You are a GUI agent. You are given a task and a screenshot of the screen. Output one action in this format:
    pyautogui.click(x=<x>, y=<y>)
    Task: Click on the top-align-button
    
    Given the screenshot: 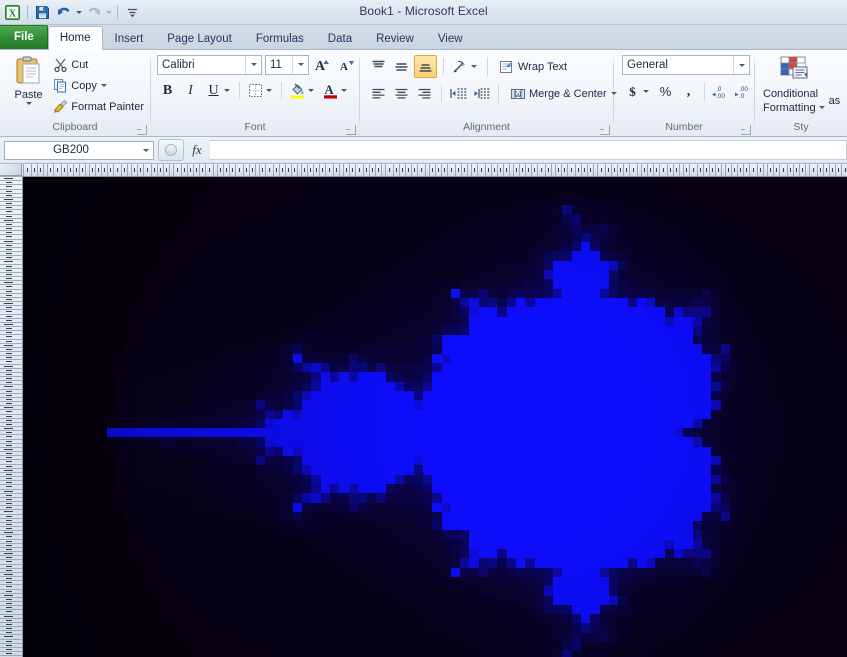 What is the action you would take?
    pyautogui.click(x=378, y=66)
    